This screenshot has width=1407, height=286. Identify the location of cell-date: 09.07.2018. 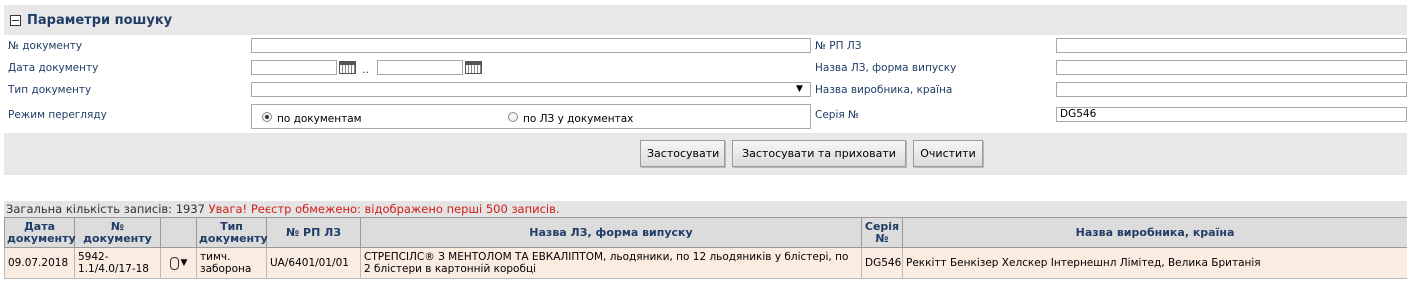
(39, 263).